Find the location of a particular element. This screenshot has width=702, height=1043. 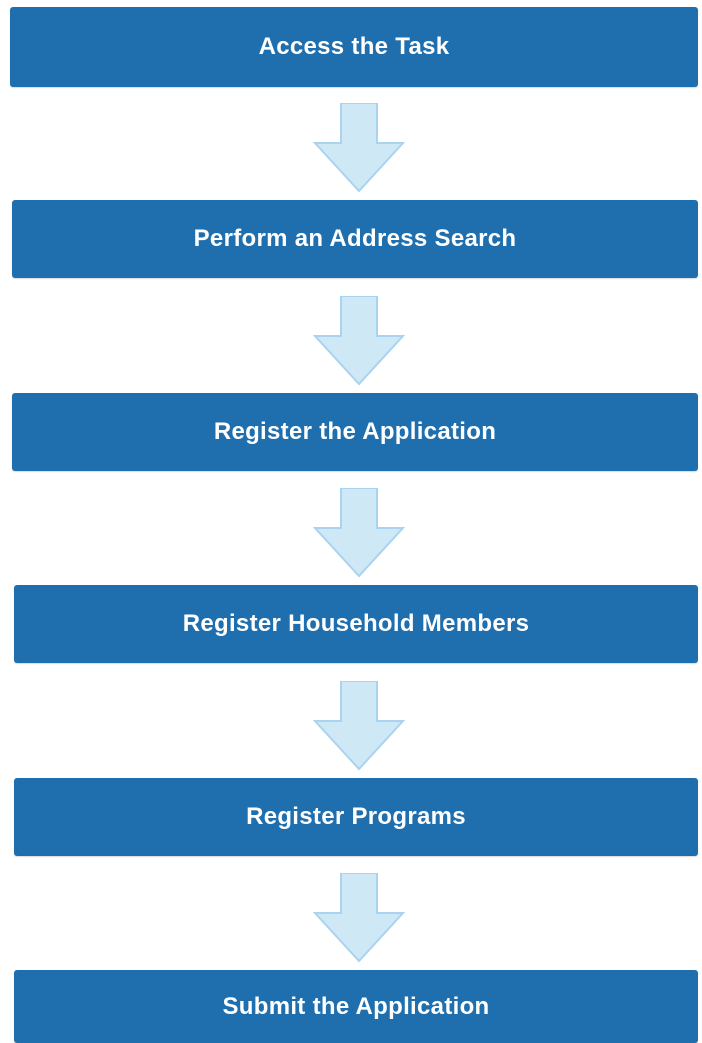

step-label: Register the Application is located at coordinates (355, 431).